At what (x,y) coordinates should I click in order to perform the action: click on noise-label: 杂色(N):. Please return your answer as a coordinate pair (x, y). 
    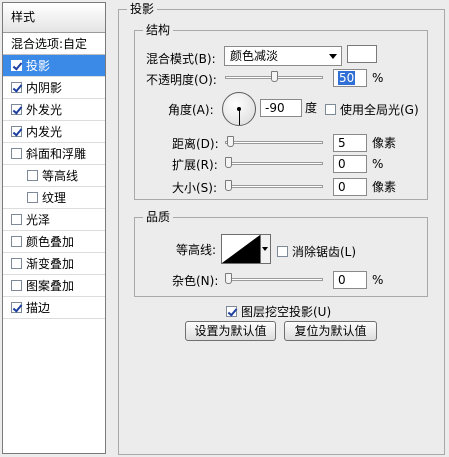
    Looking at the image, I should click on (195, 280).